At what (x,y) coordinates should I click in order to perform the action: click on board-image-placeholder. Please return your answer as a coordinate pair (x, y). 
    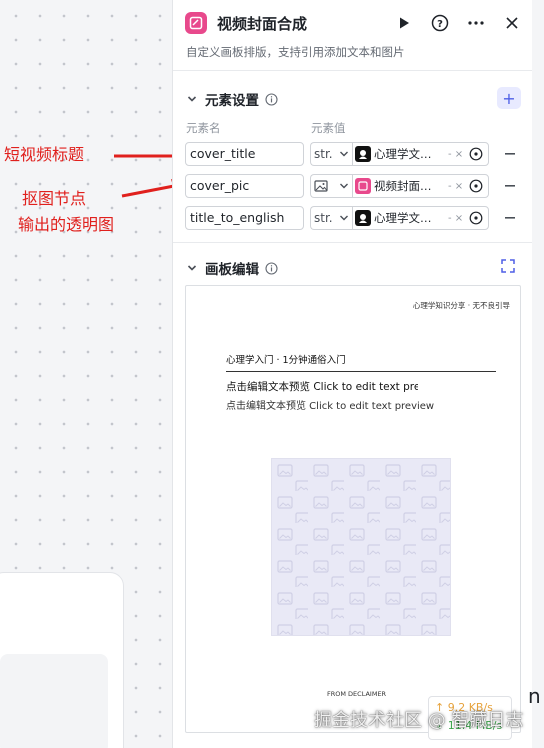
    Looking at the image, I should click on (361, 547).